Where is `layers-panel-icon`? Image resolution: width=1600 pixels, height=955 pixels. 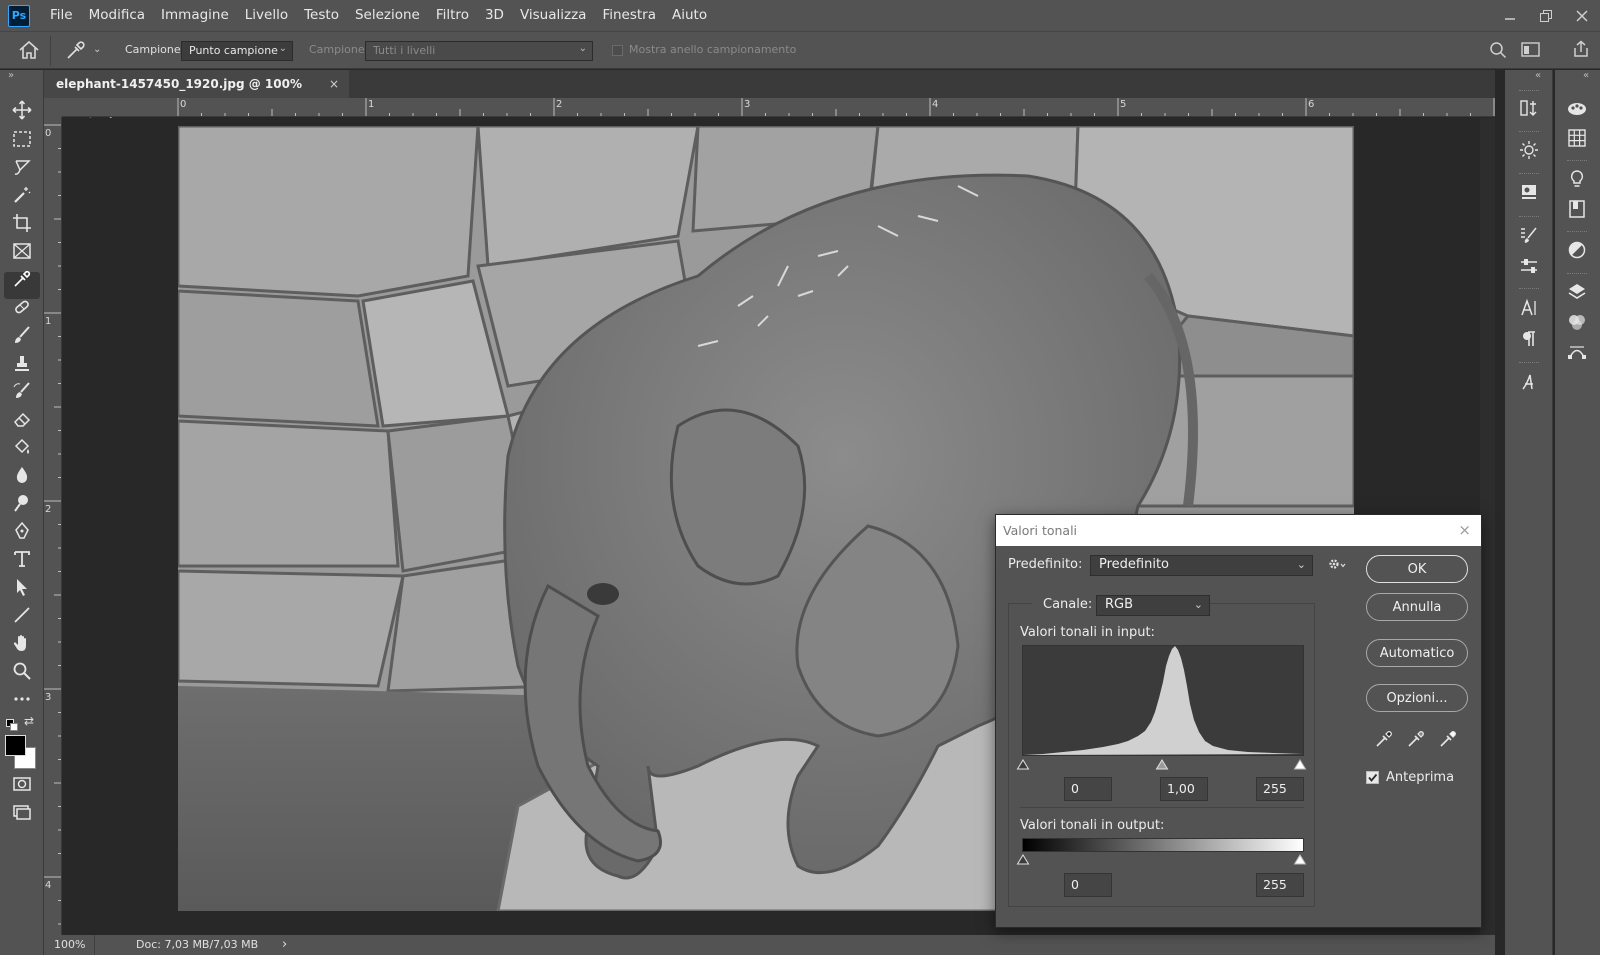
layers-panel-icon is located at coordinates (1577, 292).